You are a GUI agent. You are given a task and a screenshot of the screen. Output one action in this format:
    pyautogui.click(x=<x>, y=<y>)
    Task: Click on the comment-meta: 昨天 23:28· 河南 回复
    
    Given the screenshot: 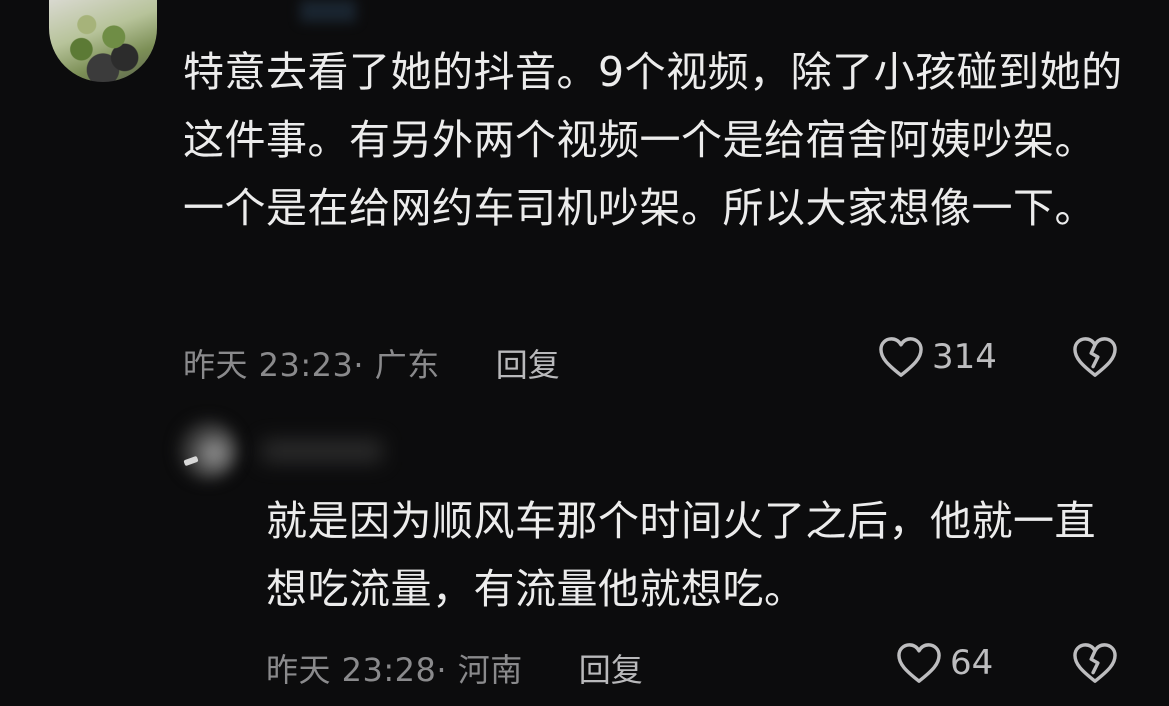 What is the action you would take?
    pyautogui.click(x=454, y=668)
    